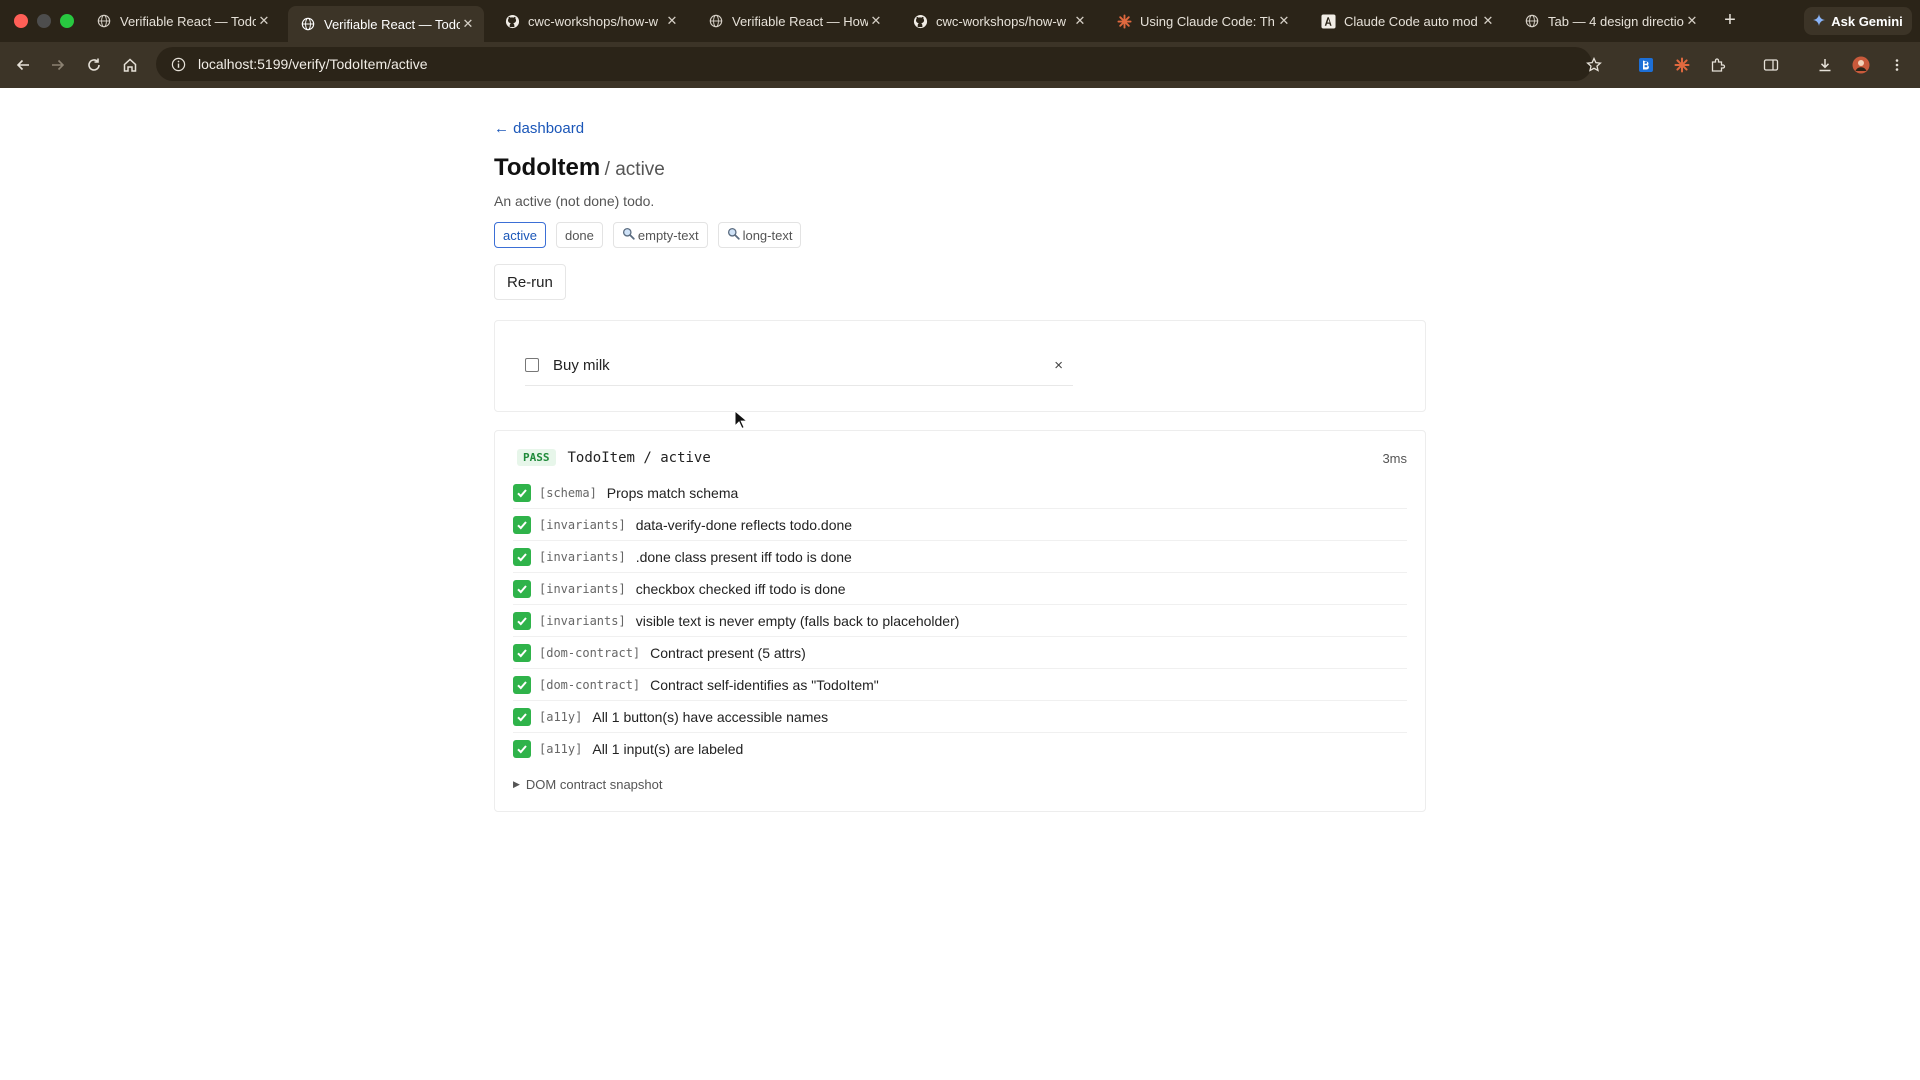 The image size is (1920, 1080). I want to click on variant-description: An active (not done) todo., so click(574, 201).